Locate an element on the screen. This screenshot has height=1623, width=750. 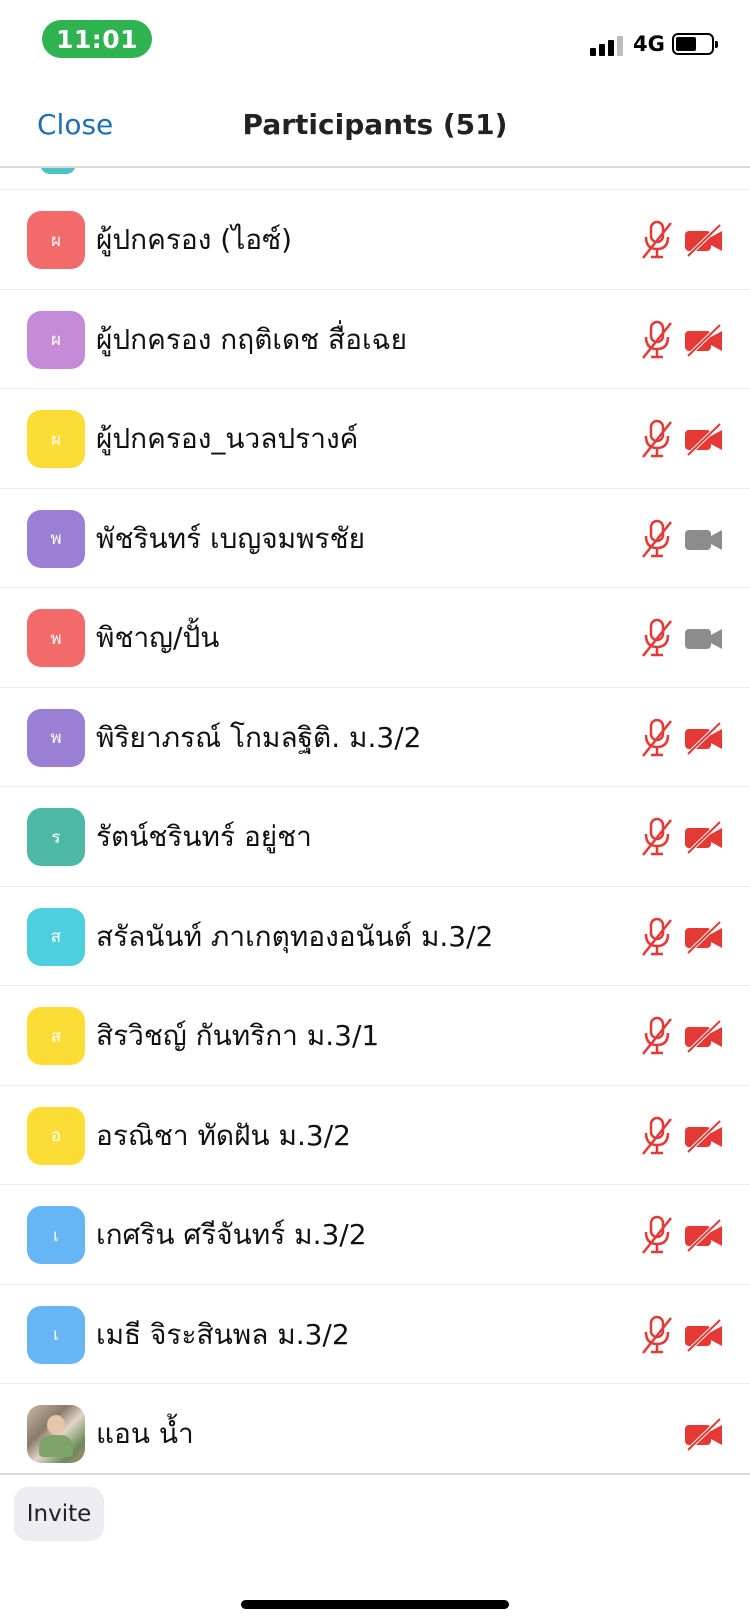
status-bar: 11:01 4G is located at coordinates (375, 40).